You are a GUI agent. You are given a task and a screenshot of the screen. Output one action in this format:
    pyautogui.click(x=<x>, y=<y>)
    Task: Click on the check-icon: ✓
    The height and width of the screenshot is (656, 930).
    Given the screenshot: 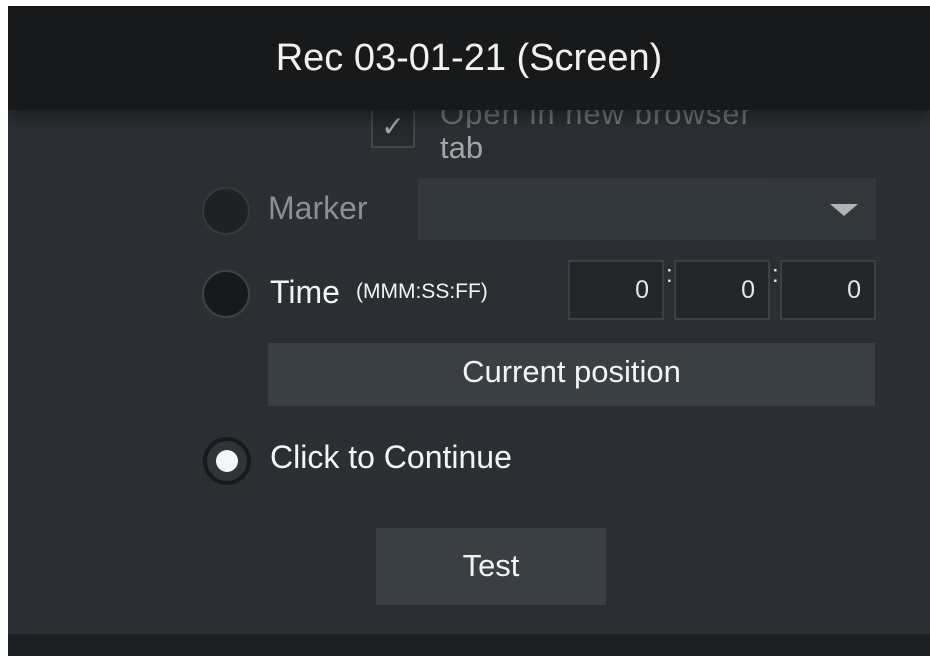 What is the action you would take?
    pyautogui.click(x=393, y=126)
    